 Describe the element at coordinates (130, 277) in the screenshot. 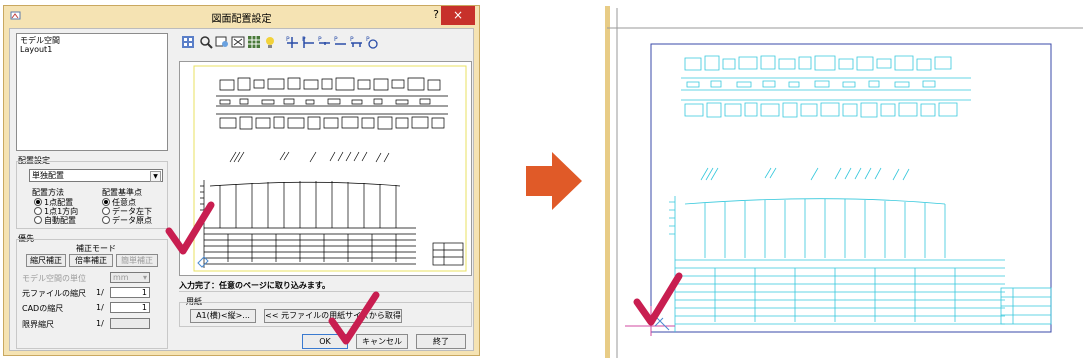

I see `unit-select: mm ▾` at that location.